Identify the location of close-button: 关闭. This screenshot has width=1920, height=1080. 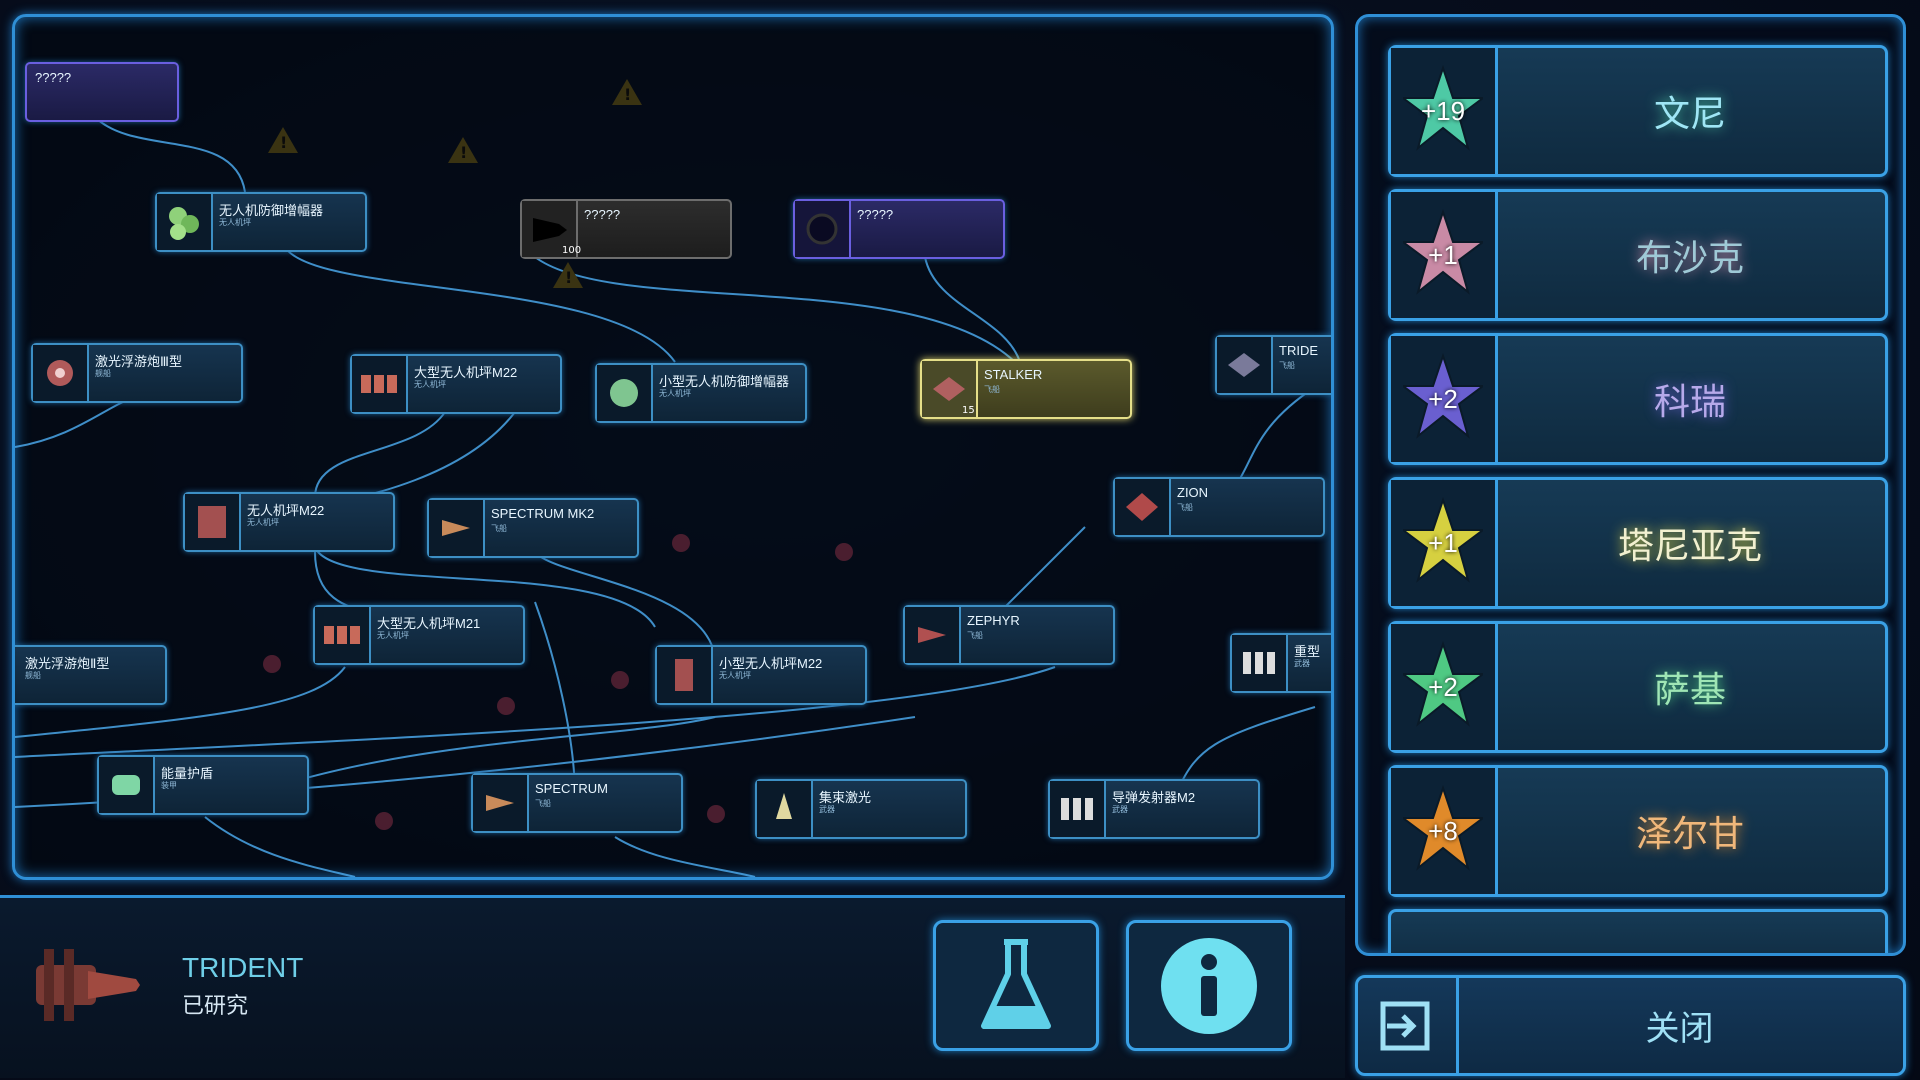
(1630, 1025).